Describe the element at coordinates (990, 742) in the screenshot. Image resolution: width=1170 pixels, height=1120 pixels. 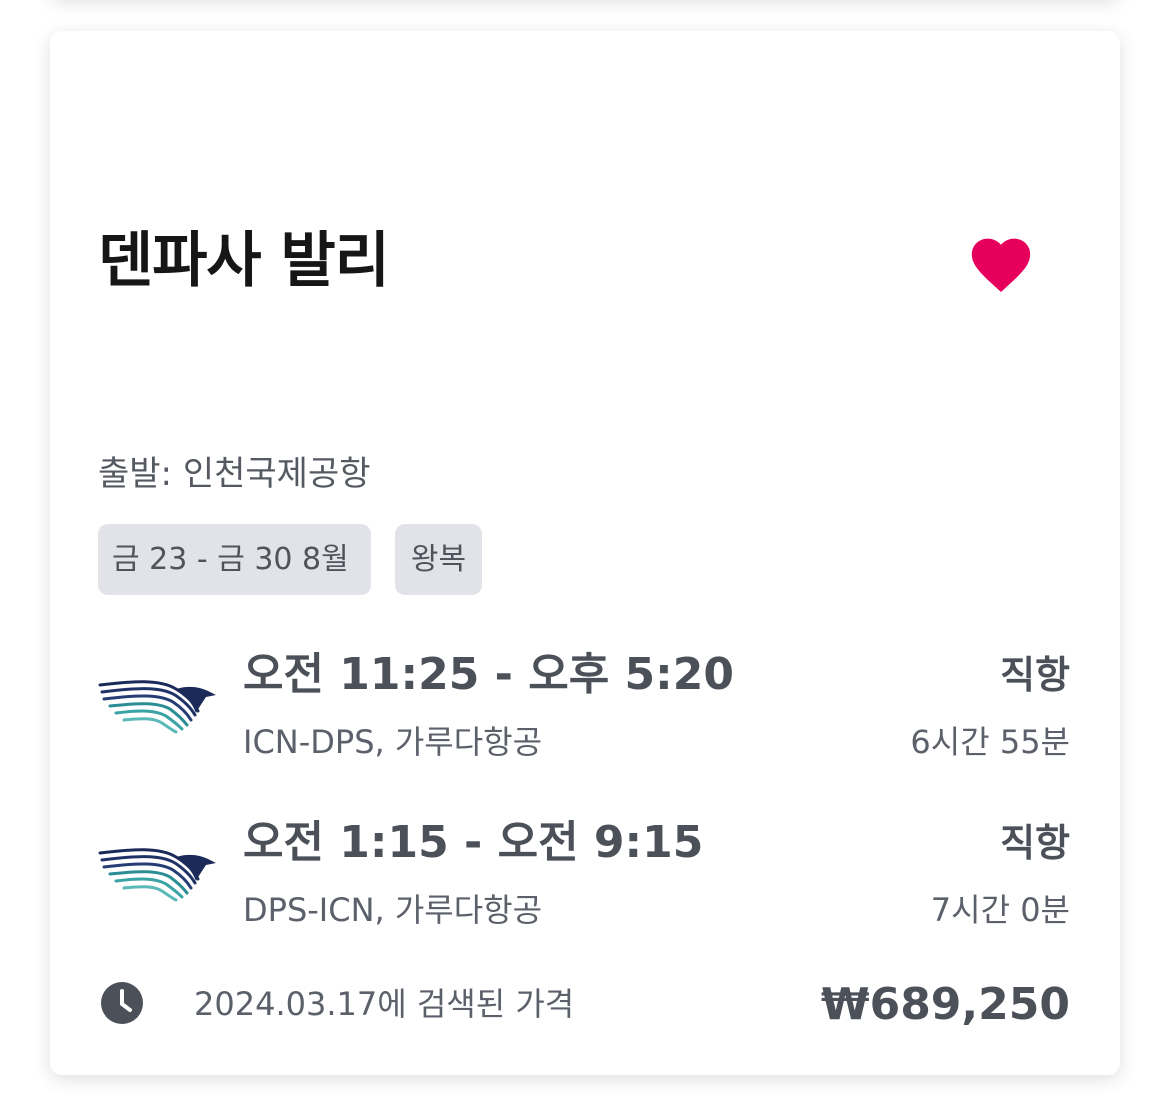
I see `leg-duration: 6시간 55분` at that location.